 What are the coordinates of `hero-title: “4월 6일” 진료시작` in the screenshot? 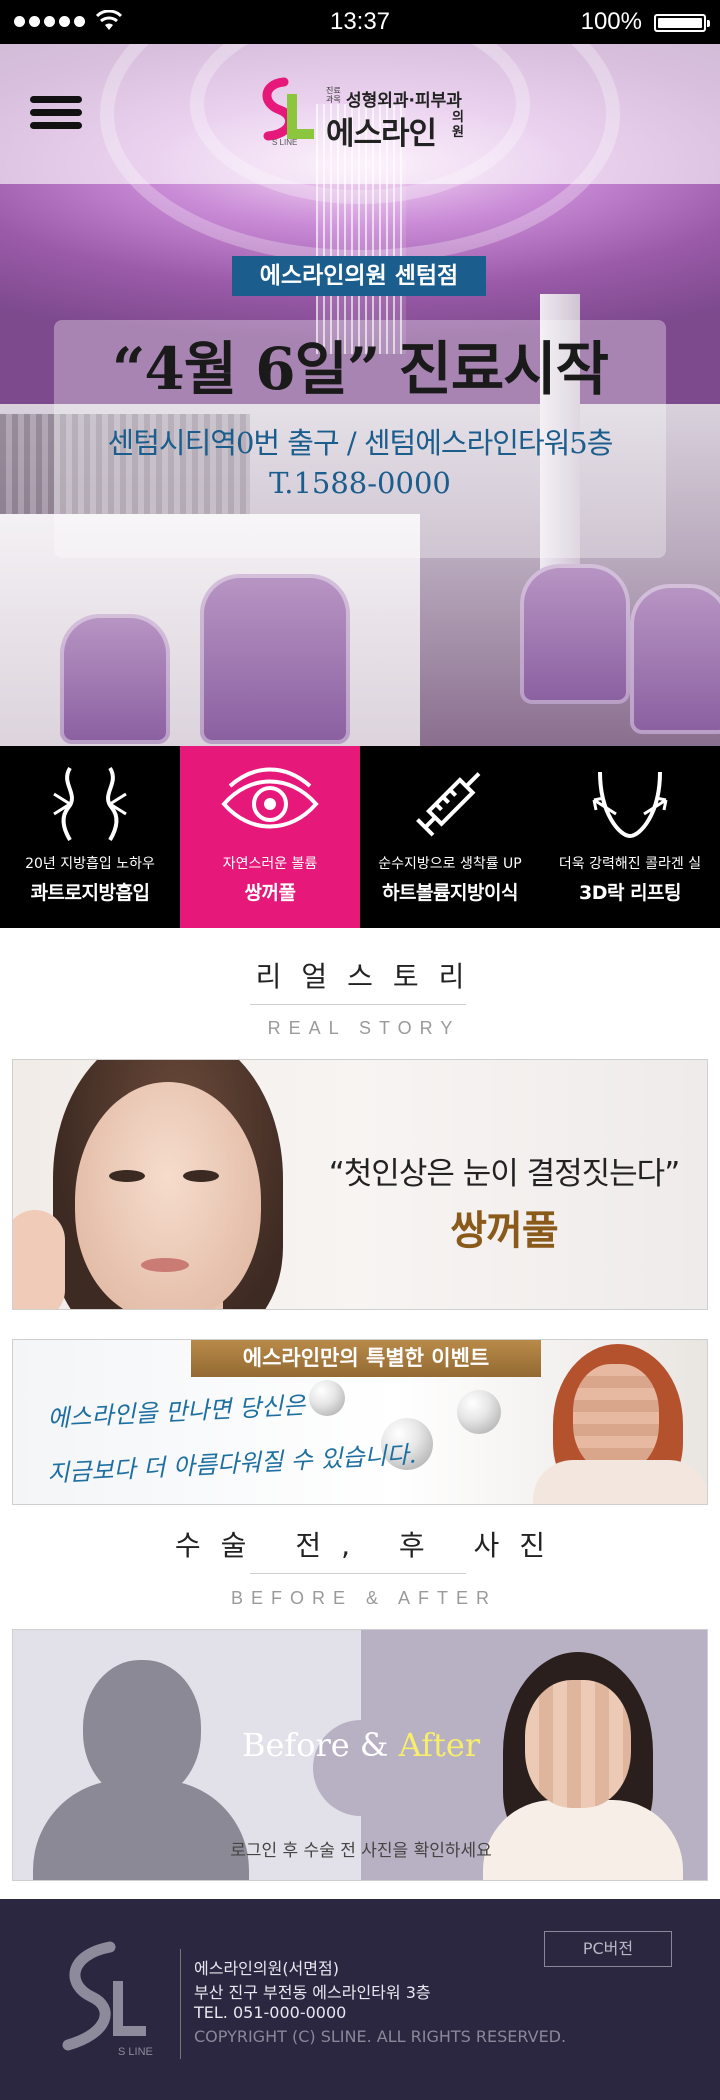 It's located at (360, 369).